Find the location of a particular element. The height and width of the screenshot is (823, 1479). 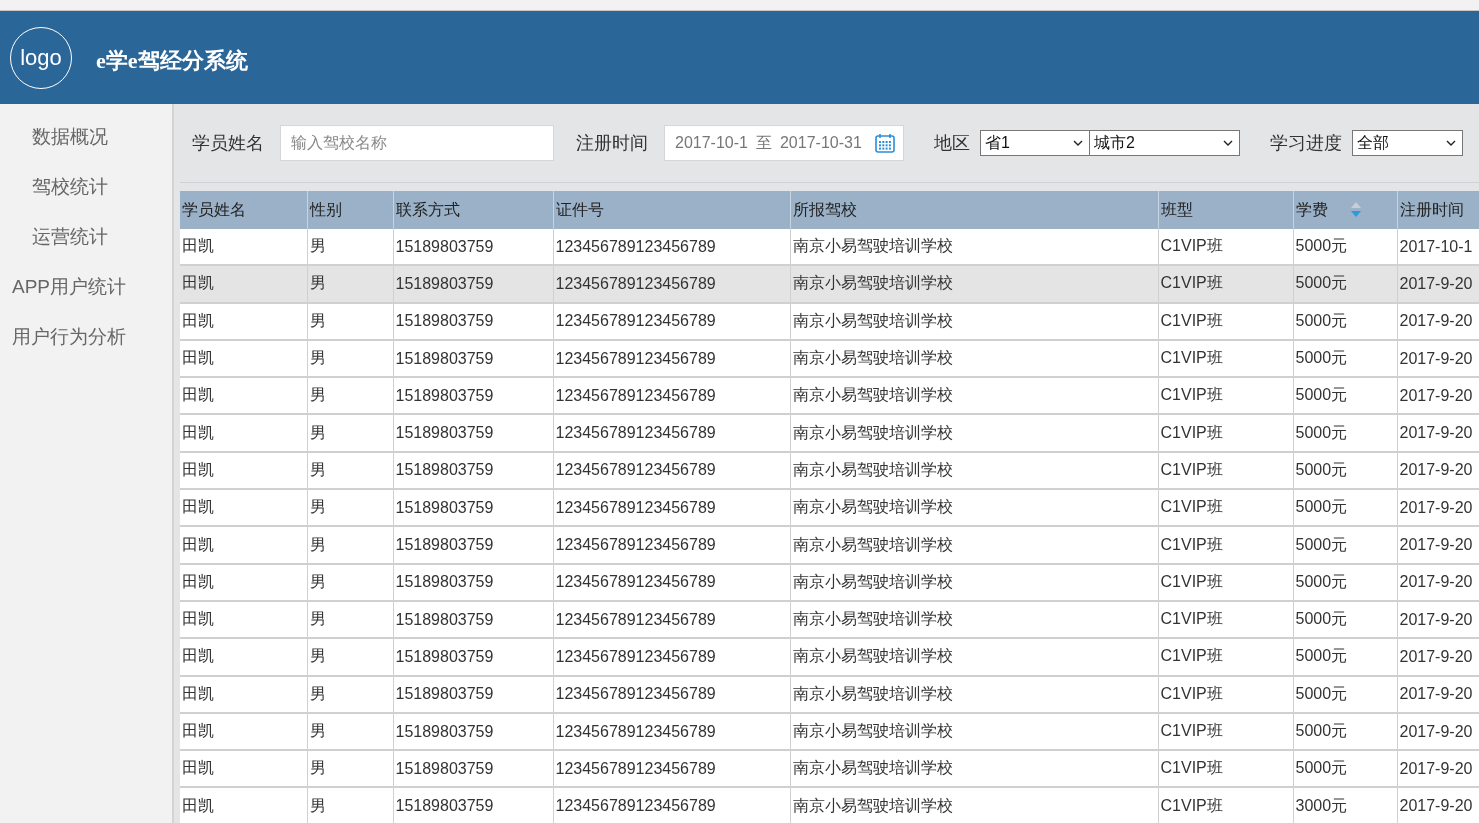

filter-label: 注册时间 is located at coordinates (612, 143).